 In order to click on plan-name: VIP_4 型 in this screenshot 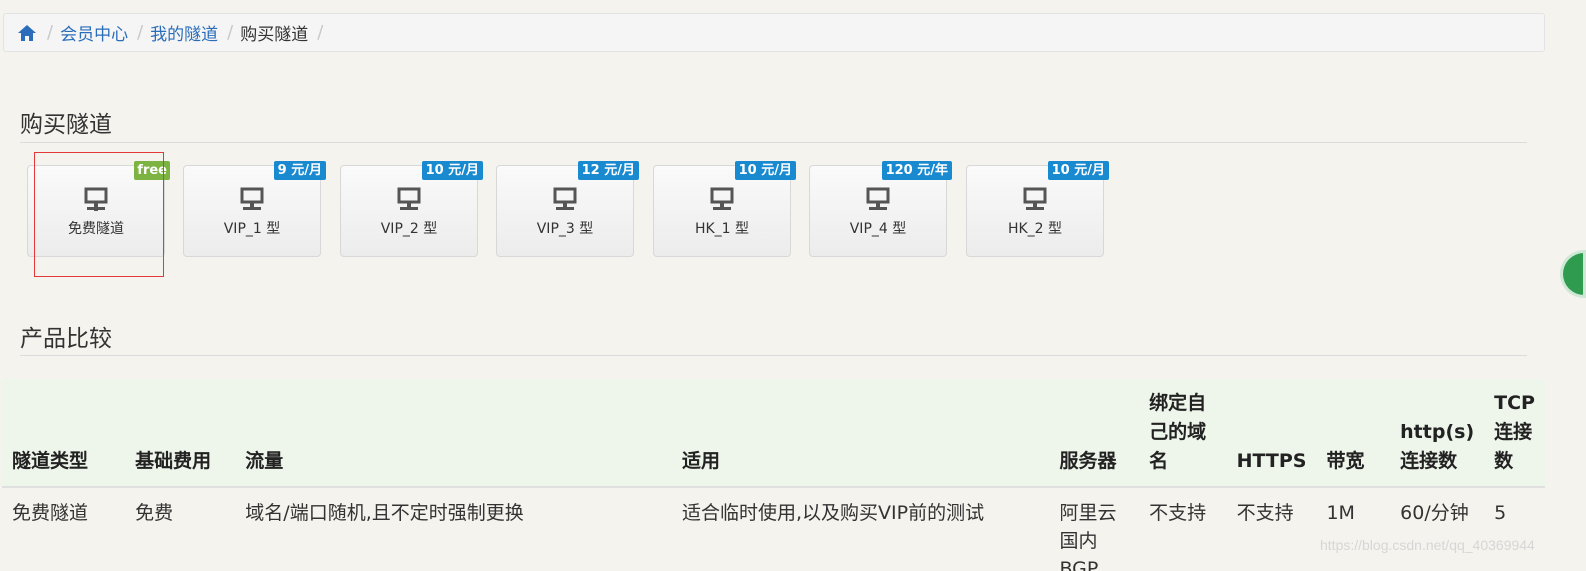, I will do `click(878, 229)`.